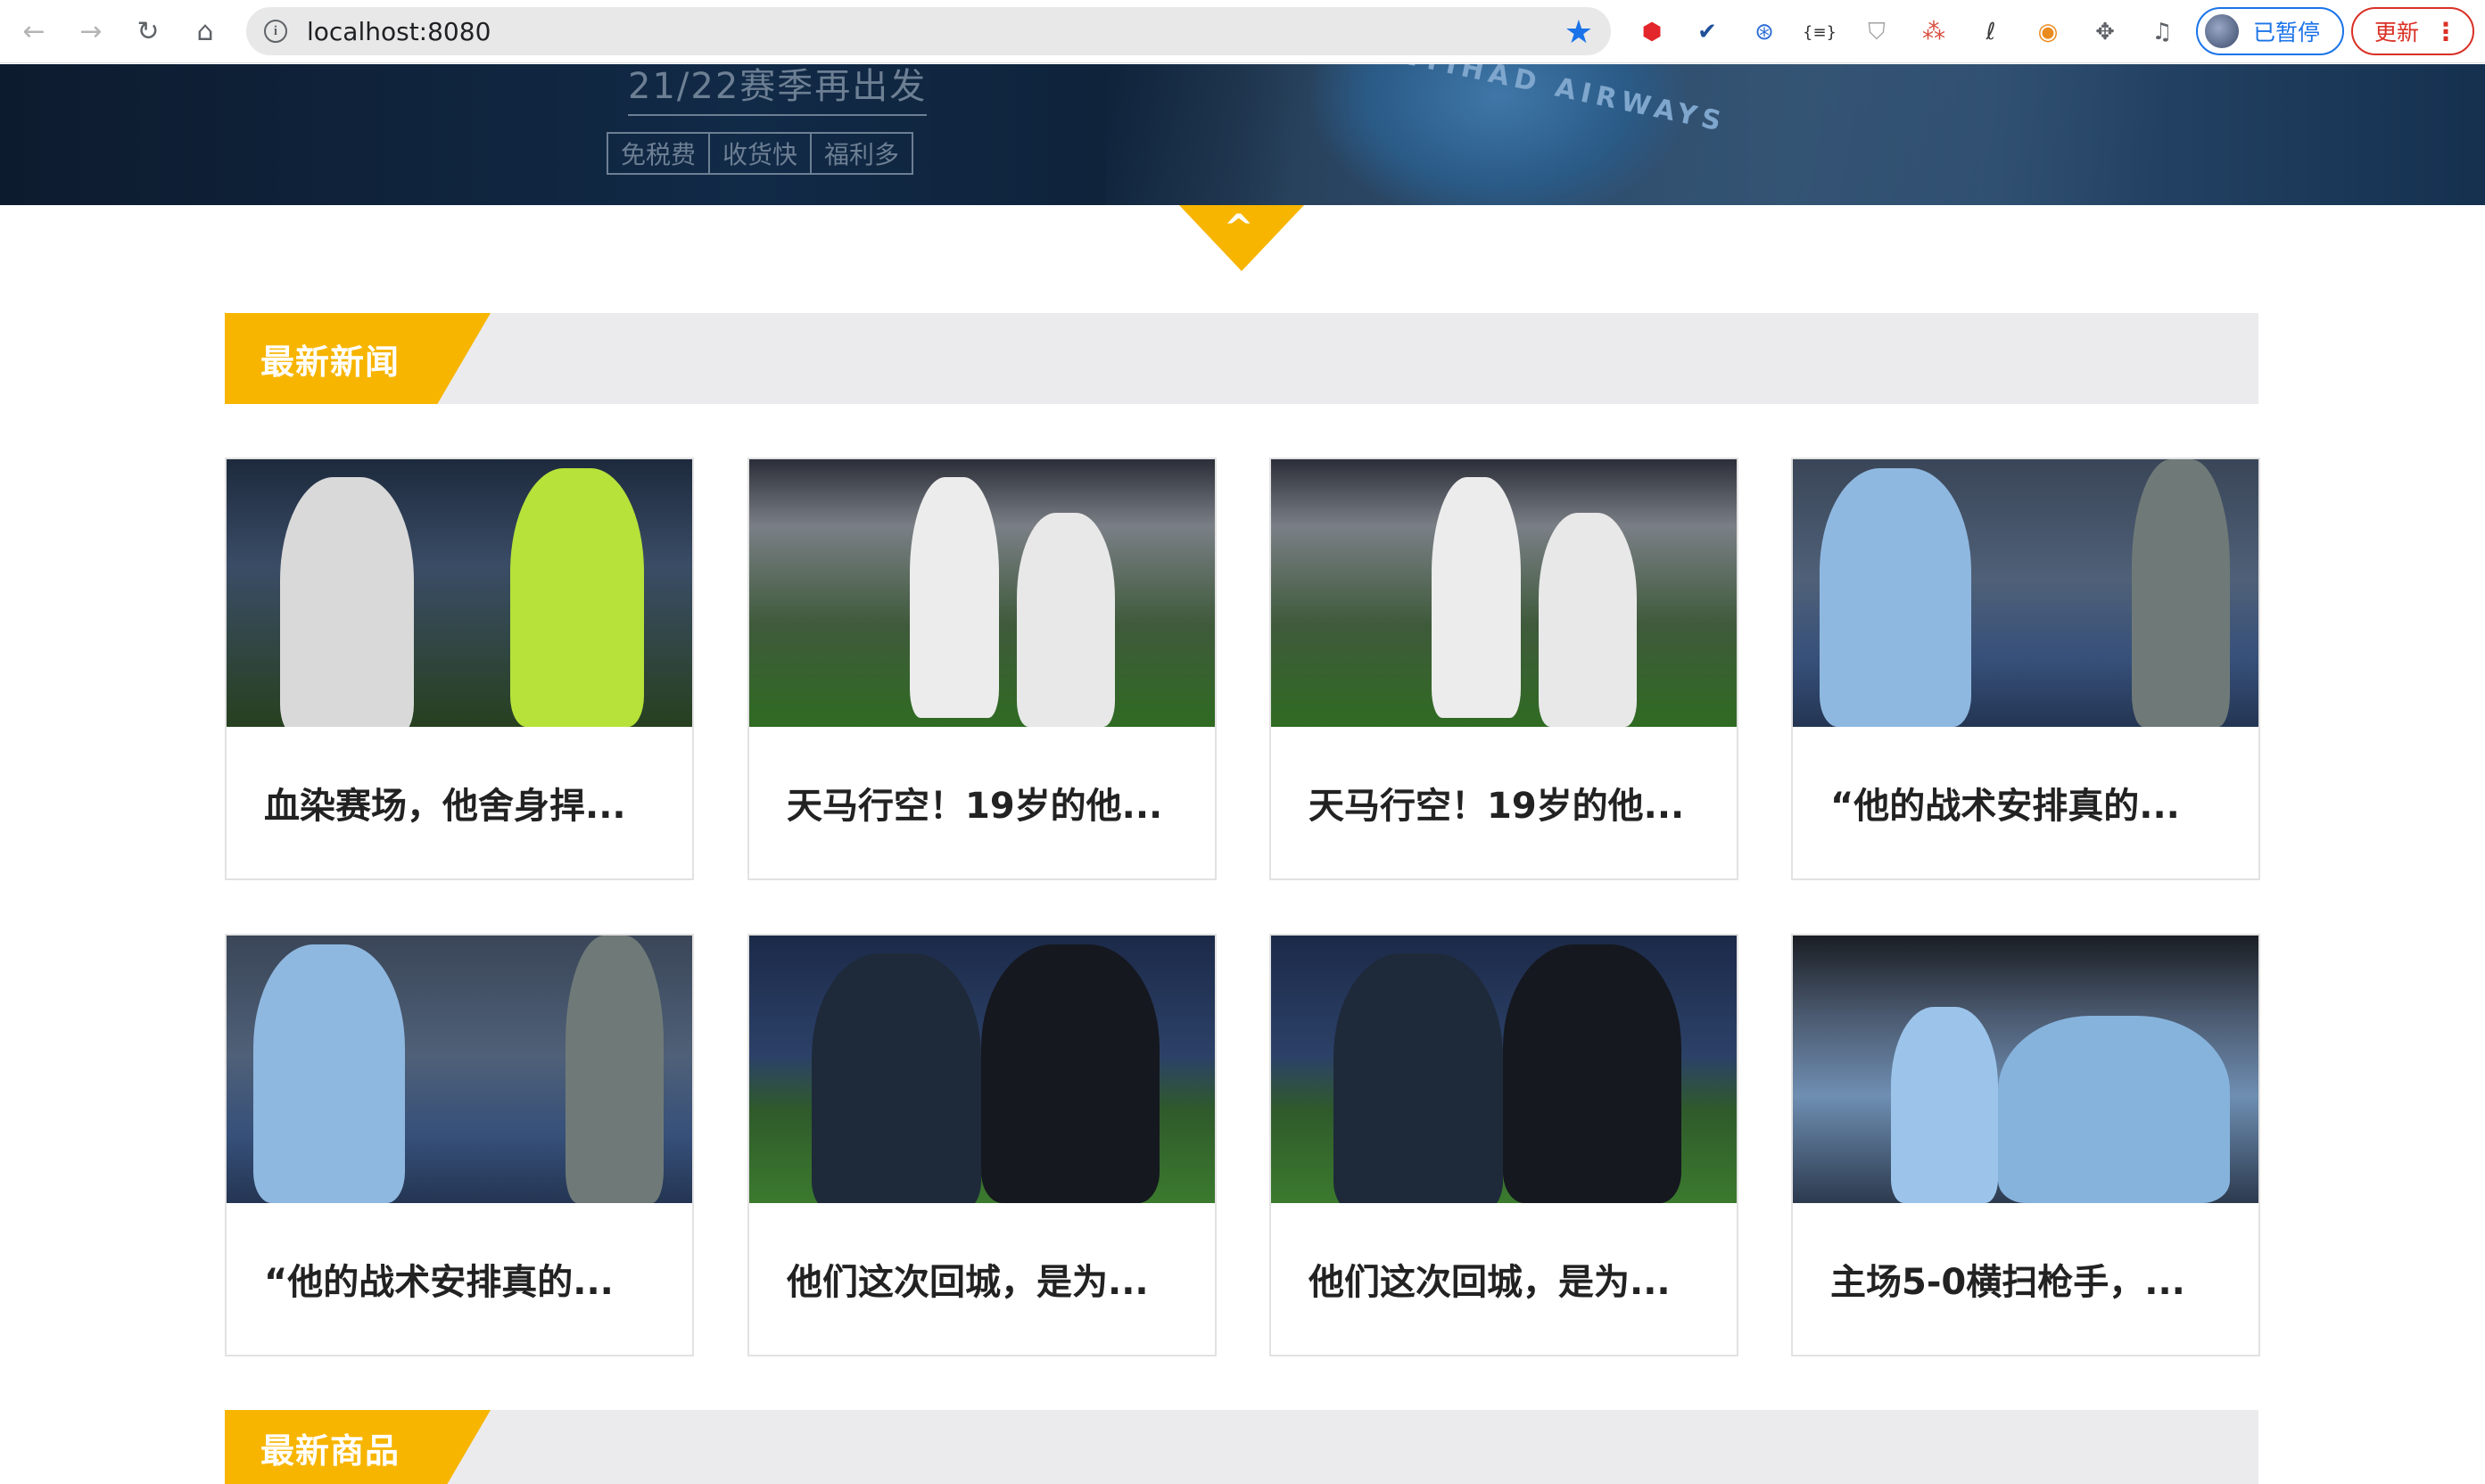  What do you see at coordinates (1877, 32) in the screenshot?
I see `shield-outline-icon: ⛉` at bounding box center [1877, 32].